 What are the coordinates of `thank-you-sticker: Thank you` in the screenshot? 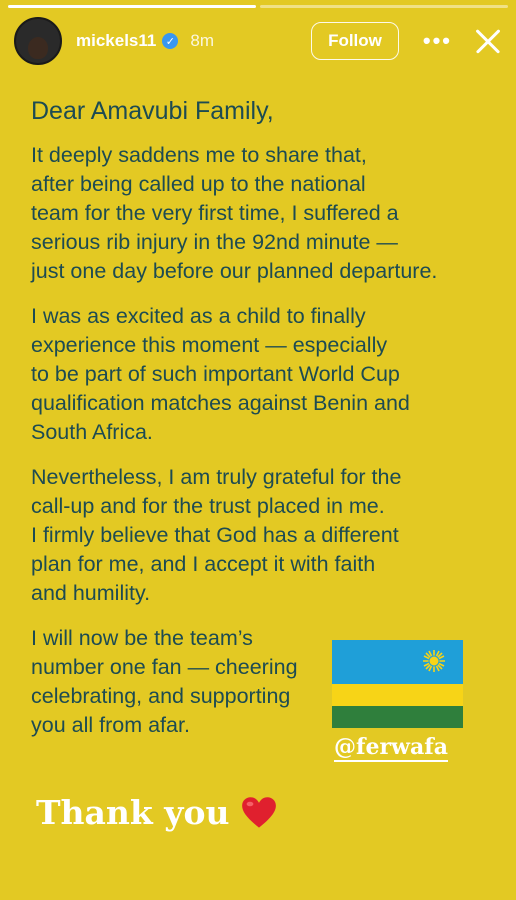 It's located at (156, 812).